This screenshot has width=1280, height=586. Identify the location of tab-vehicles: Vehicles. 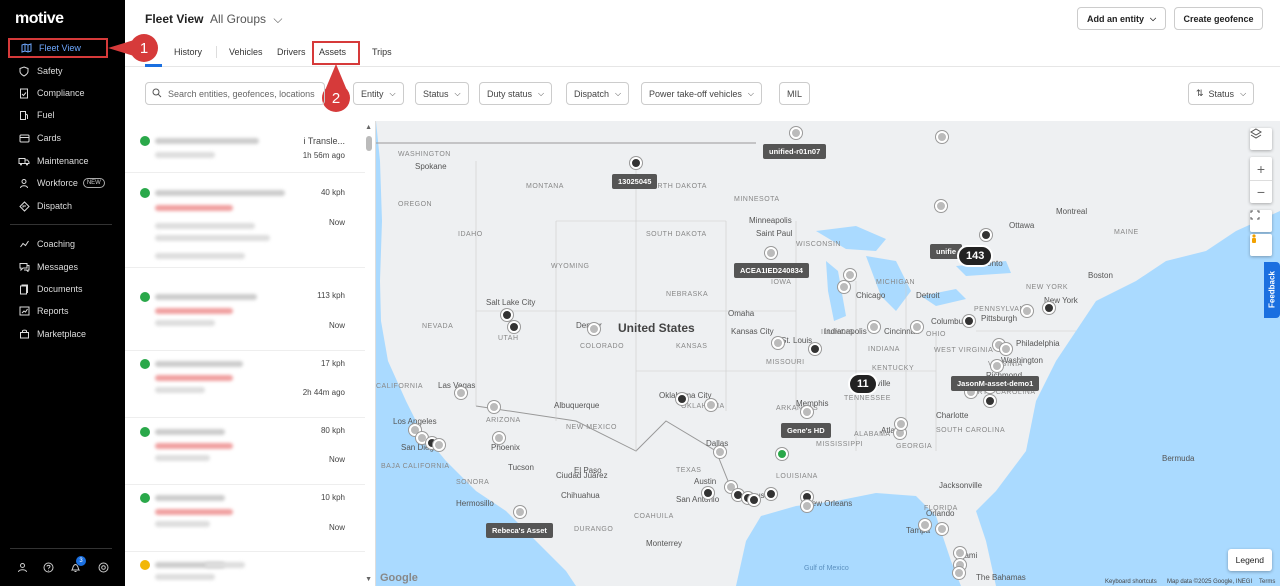
(246, 52).